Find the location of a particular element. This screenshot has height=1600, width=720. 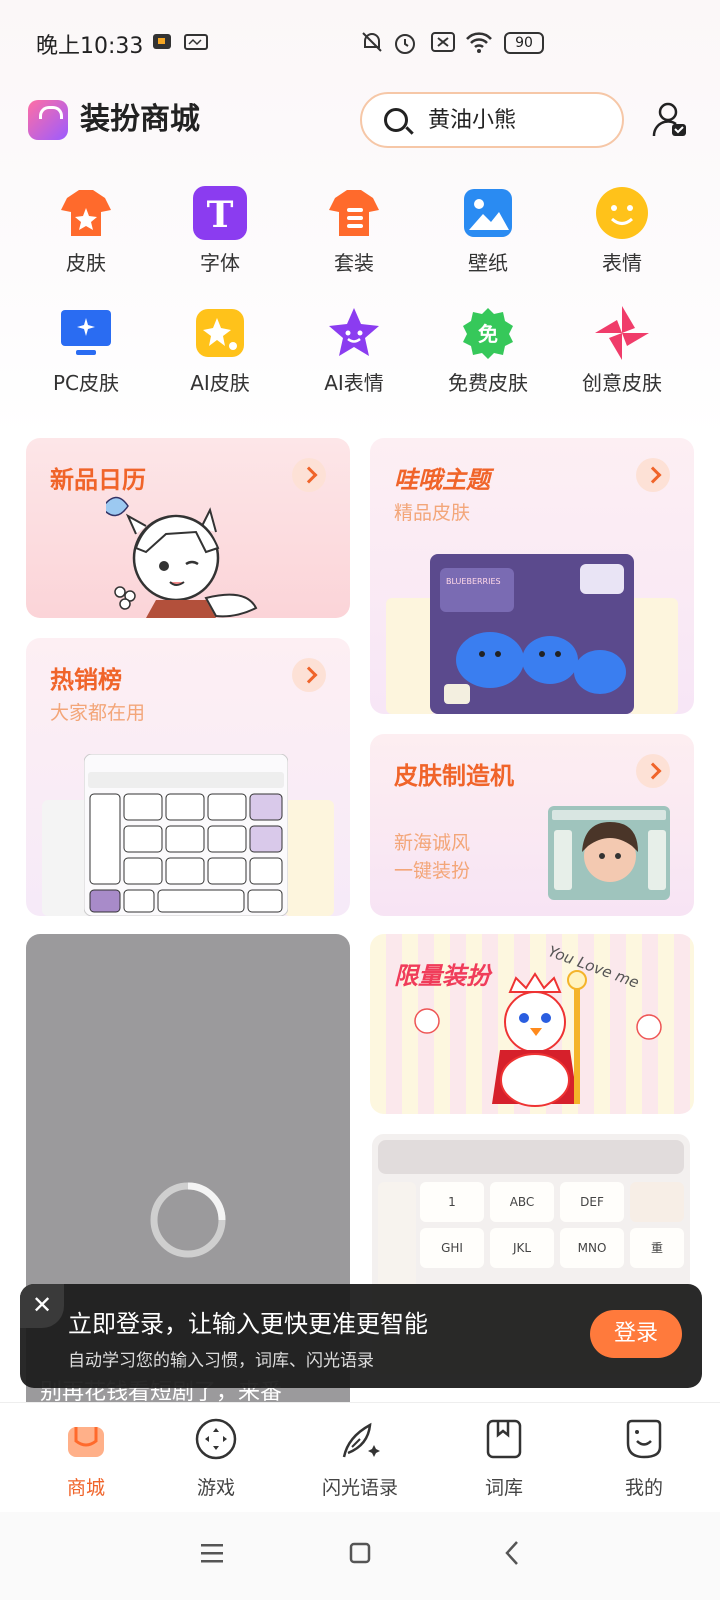

user-badge-icon is located at coordinates (670, 120).